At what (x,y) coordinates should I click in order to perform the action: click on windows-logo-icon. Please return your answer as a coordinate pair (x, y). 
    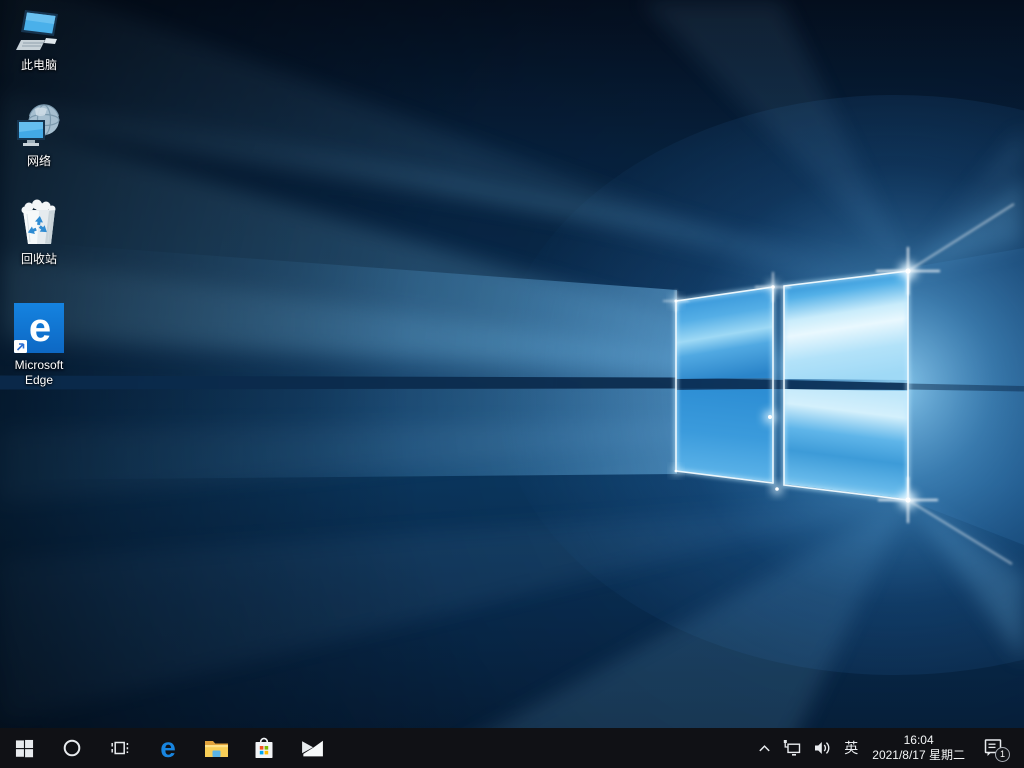
    Looking at the image, I should click on (24, 748).